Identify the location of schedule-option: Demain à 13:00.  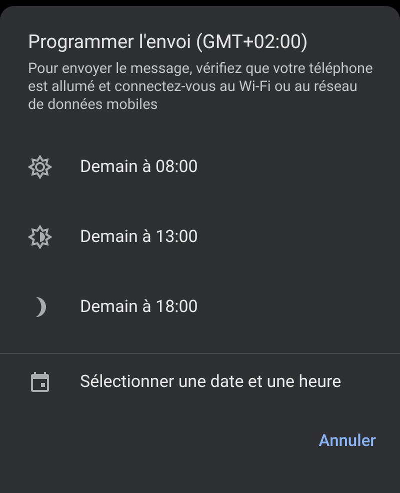
(200, 237).